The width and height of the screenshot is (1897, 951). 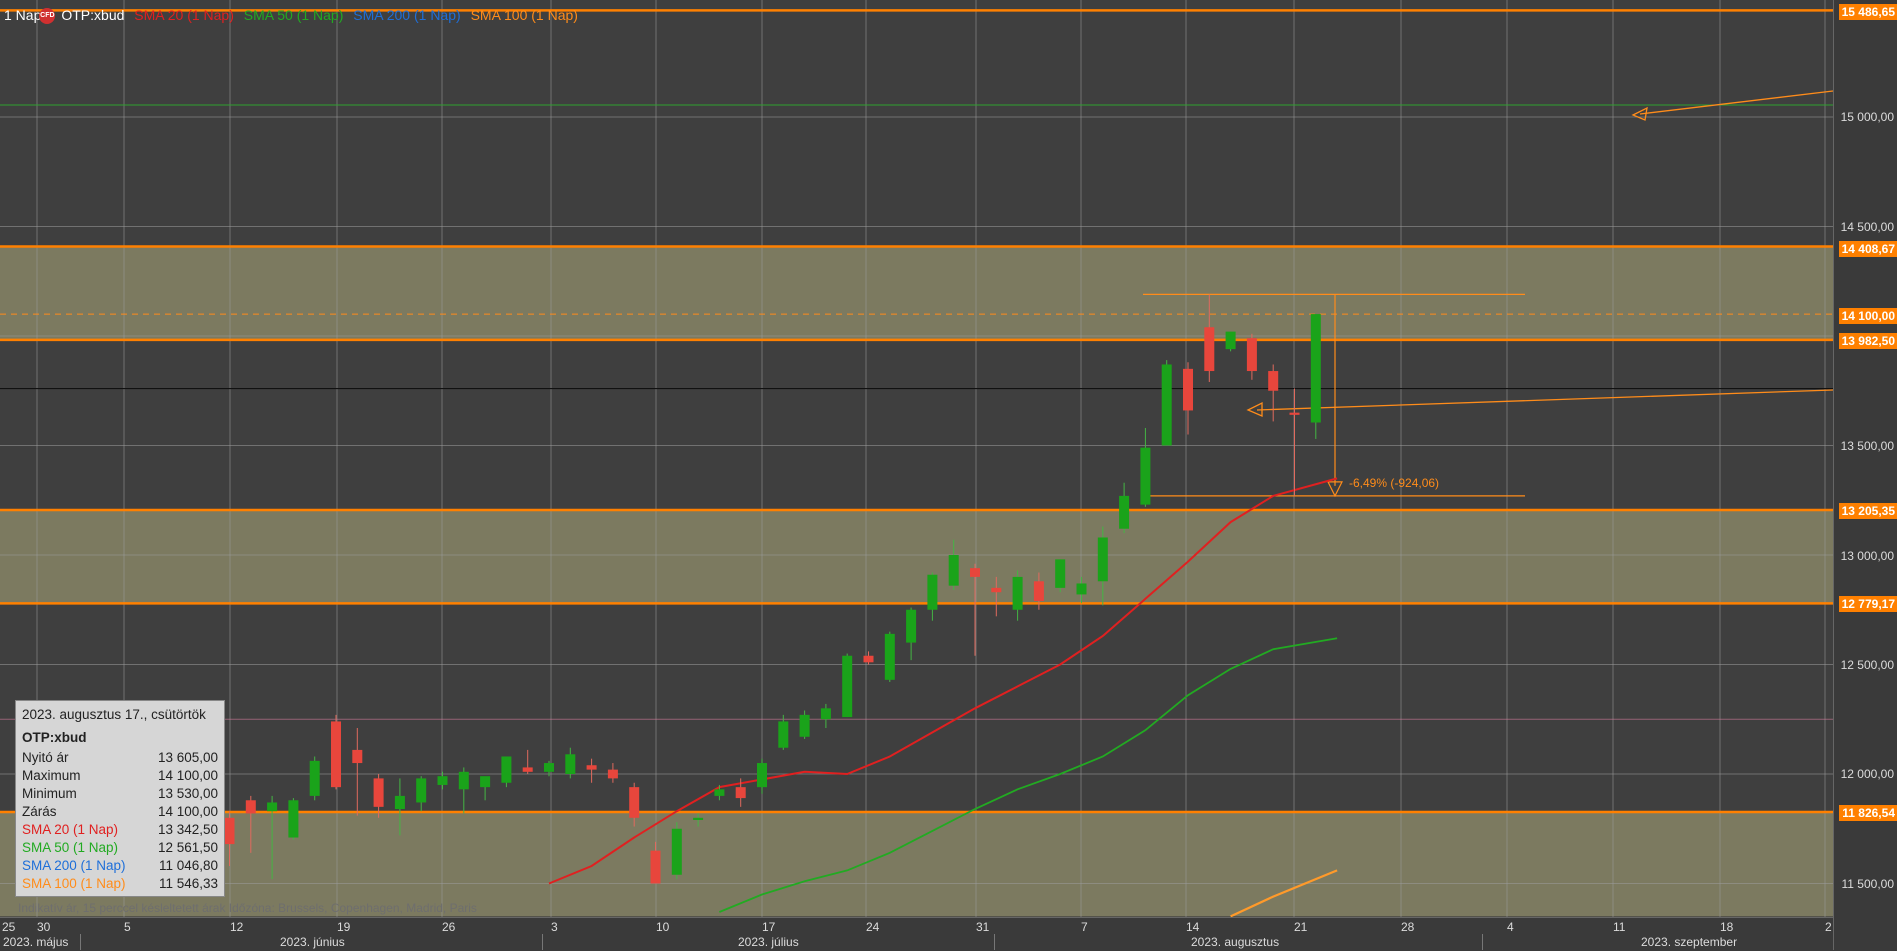 What do you see at coordinates (120, 811) in the screenshot?
I see `info-row-close: Zárás 14 100,00` at bounding box center [120, 811].